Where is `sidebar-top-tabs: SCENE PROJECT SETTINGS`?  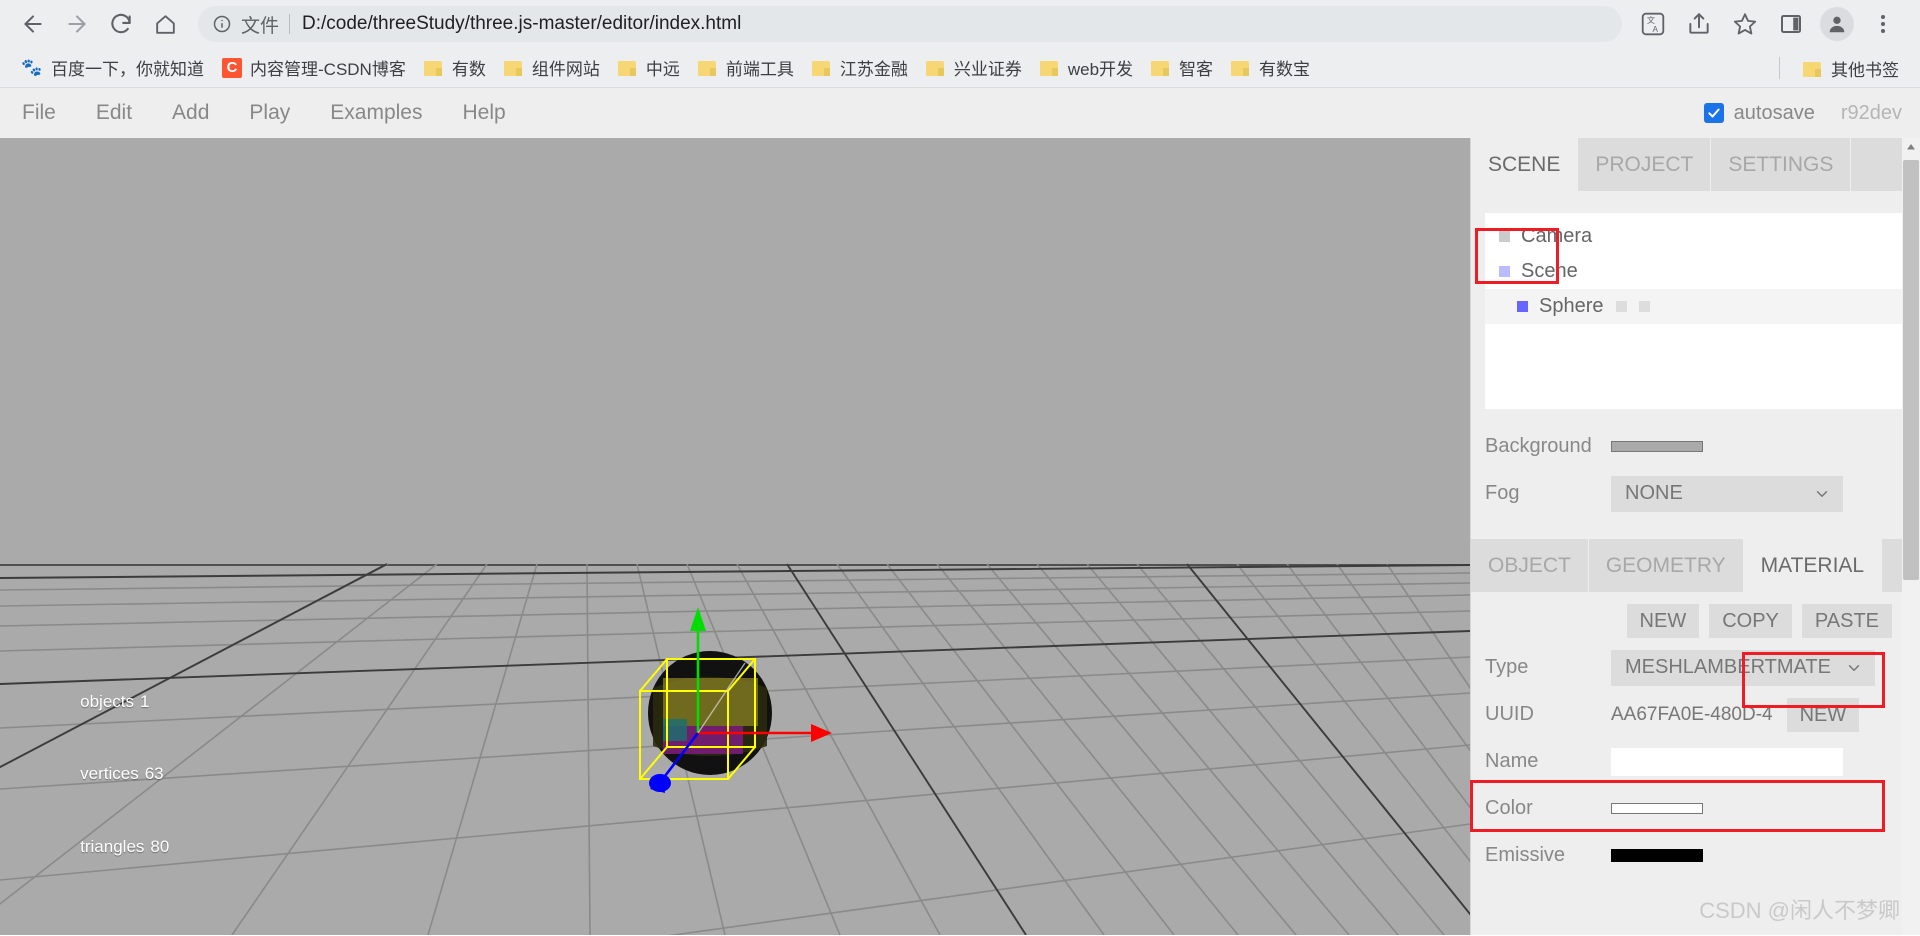 sidebar-top-tabs: SCENE PROJECT SETTINGS is located at coordinates (1695, 164).